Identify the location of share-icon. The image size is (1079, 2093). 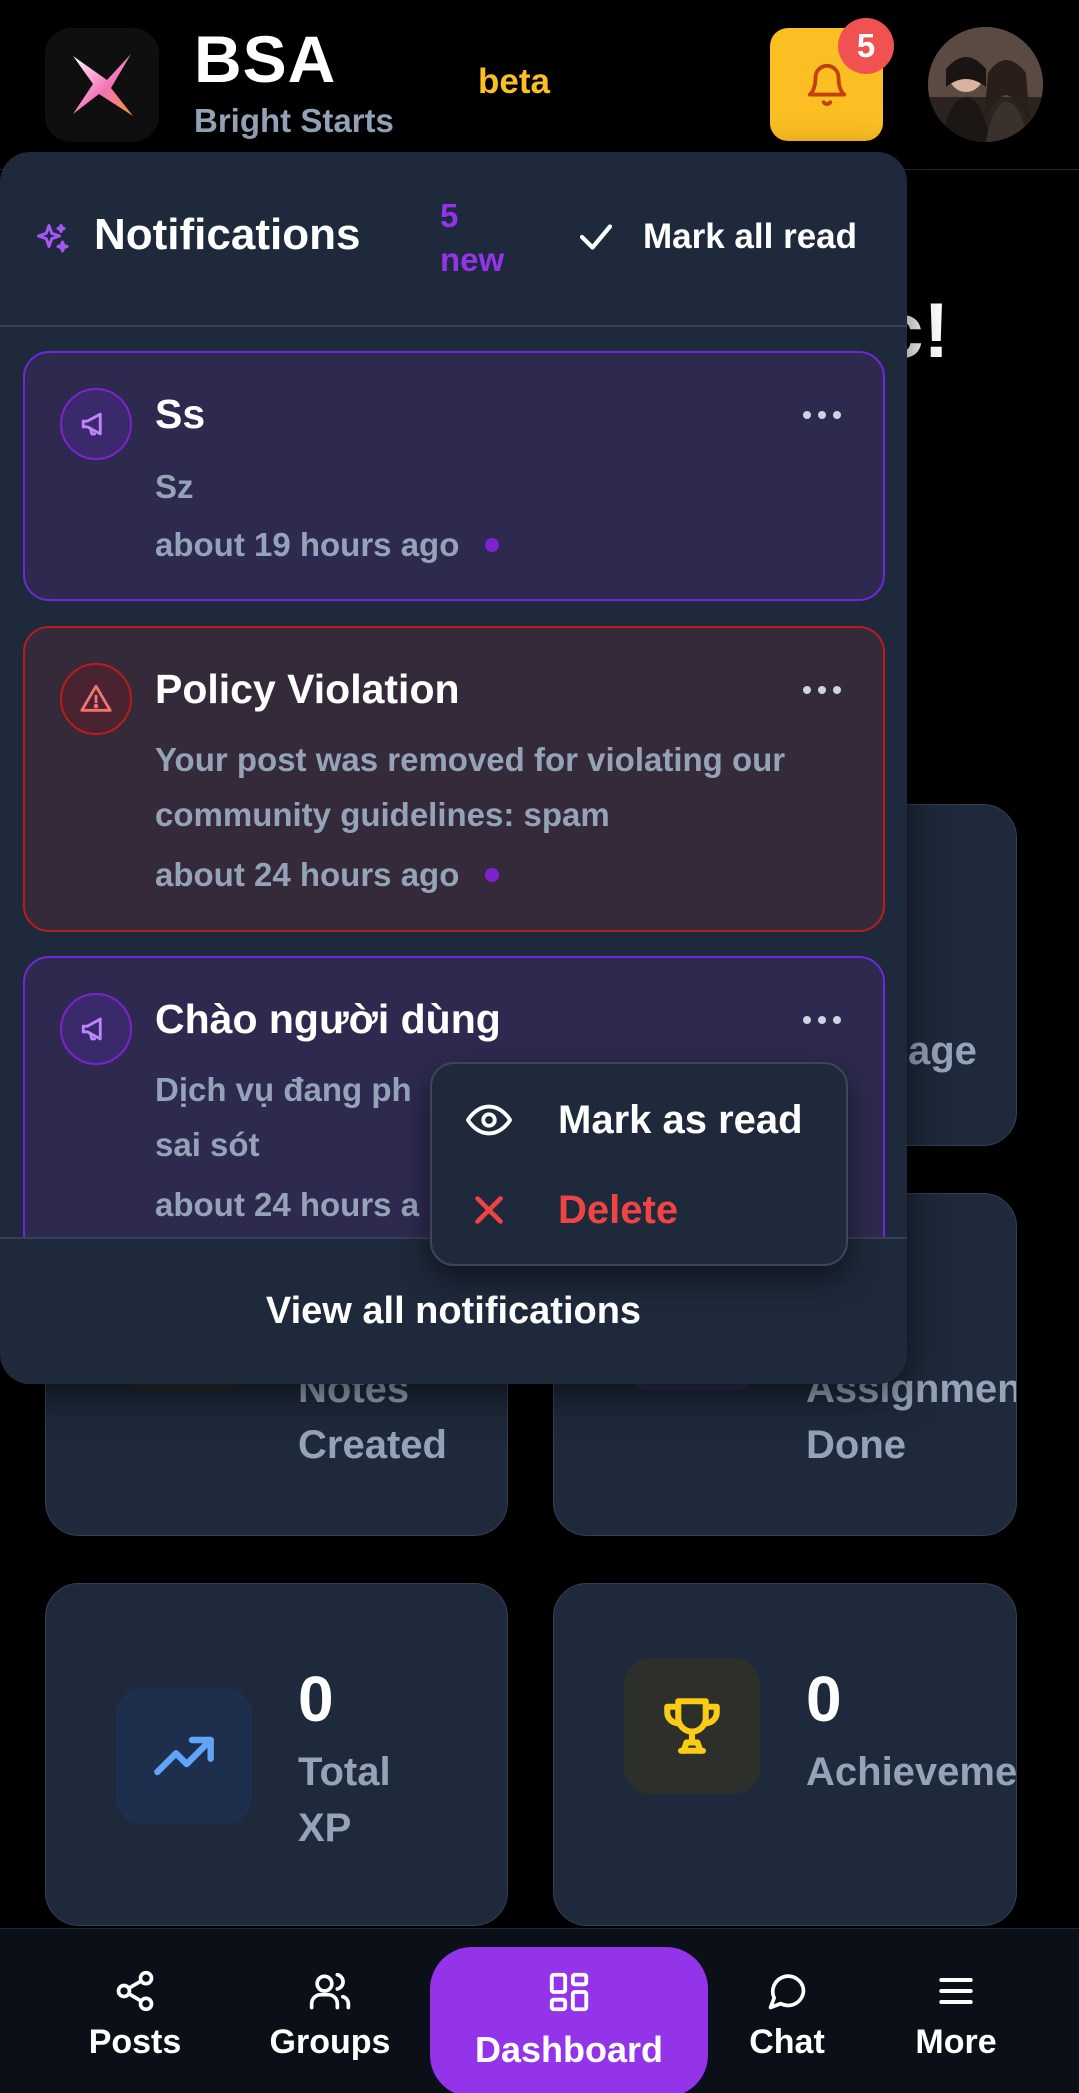
(135, 1991).